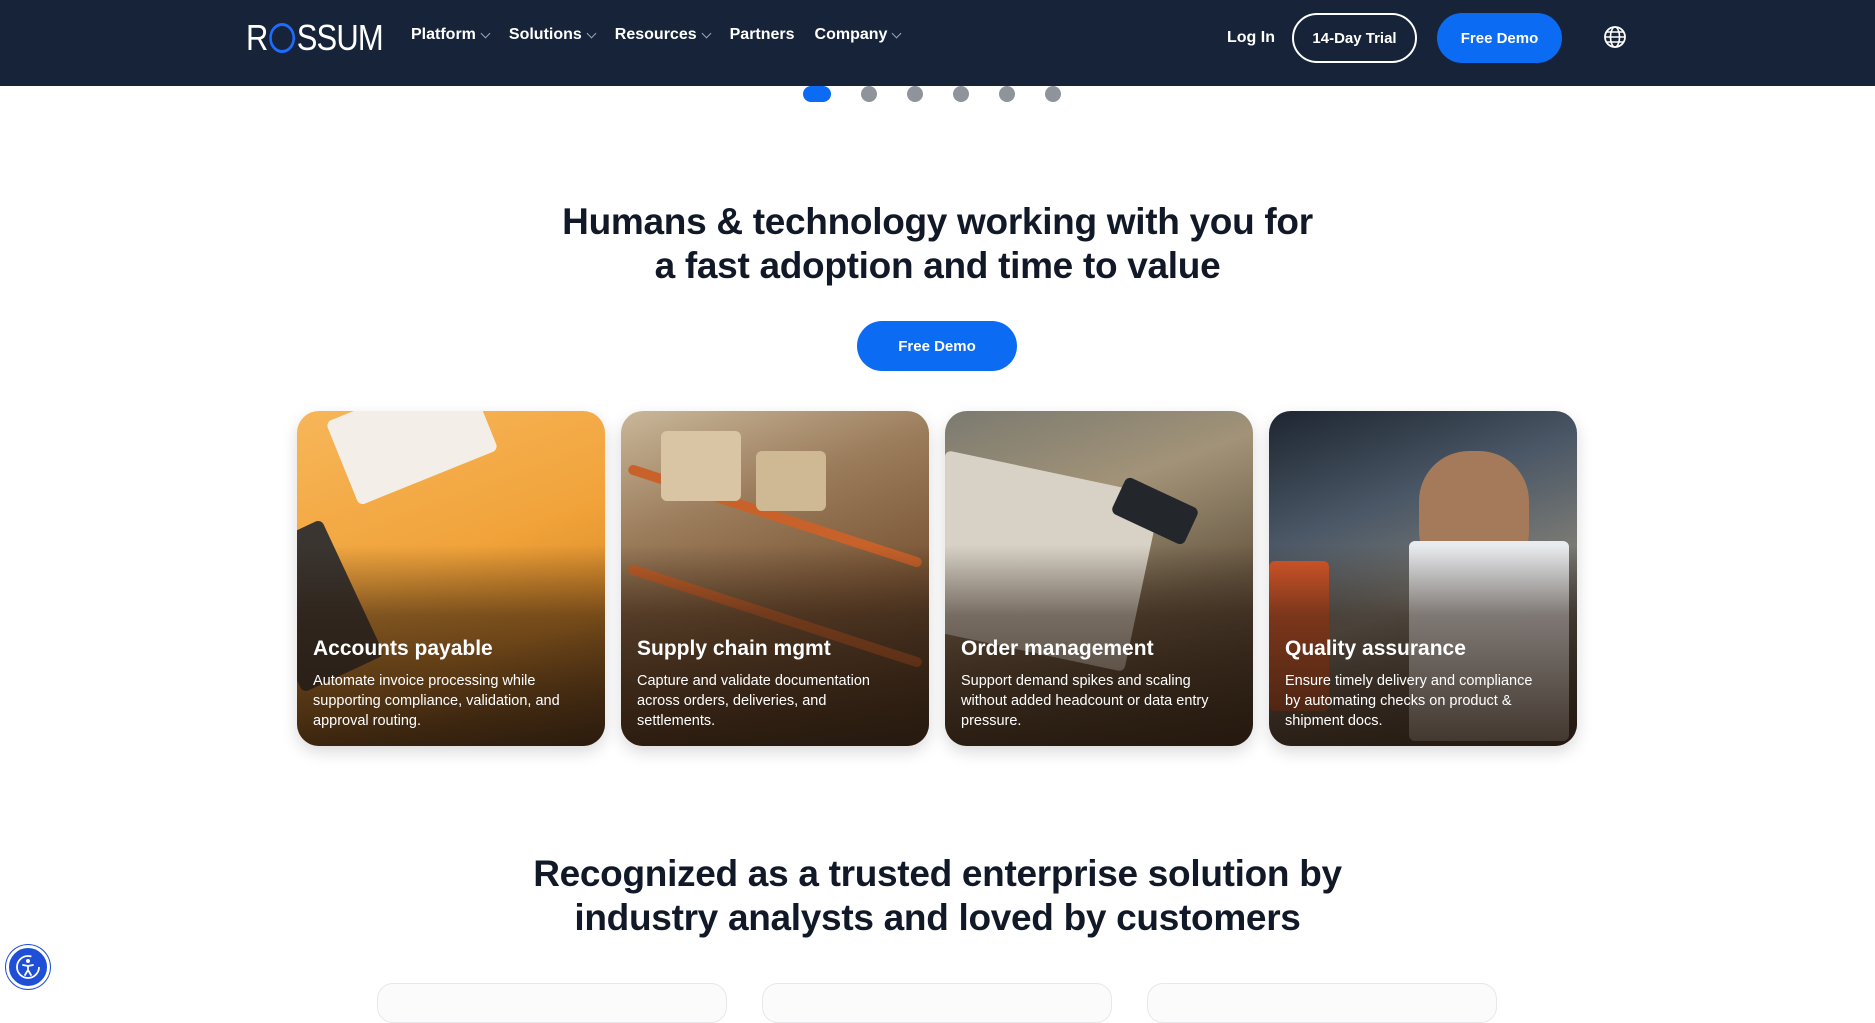 This screenshot has height=1023, width=1875. I want to click on nav-partners-label: Partners, so click(762, 34).